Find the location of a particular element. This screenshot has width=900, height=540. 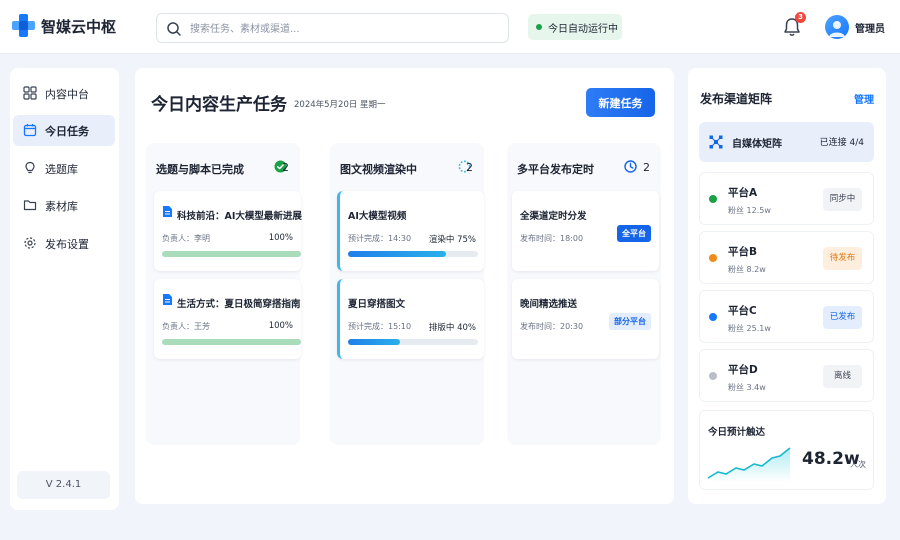

reach-sparkline is located at coordinates (749, 464).